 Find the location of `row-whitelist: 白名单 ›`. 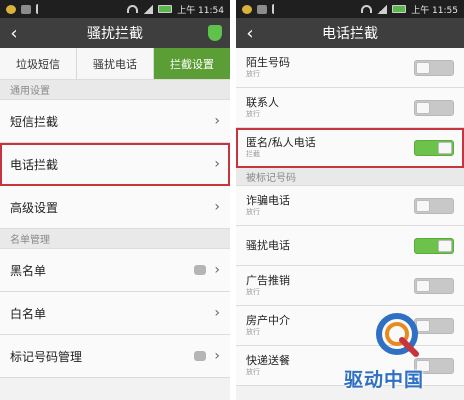

row-whitelist: 白名单 › is located at coordinates (115, 313).